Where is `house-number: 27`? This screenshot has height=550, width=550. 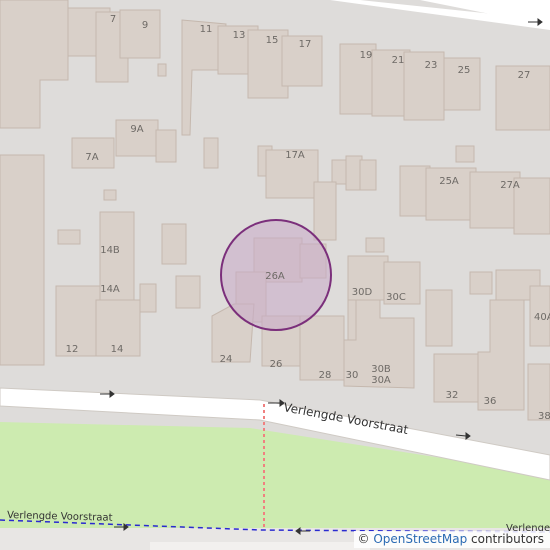
house-number: 27 is located at coordinates (524, 75).